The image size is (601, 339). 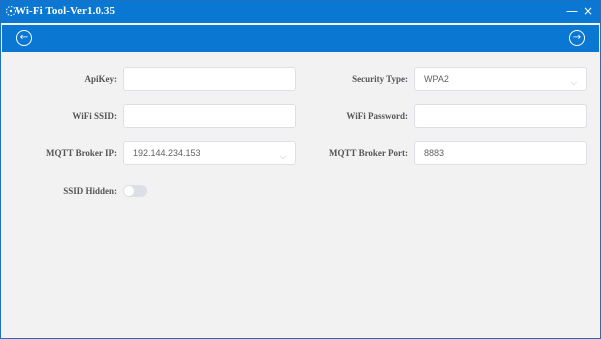 What do you see at coordinates (500, 116) in the screenshot?
I see `wifi-password-input` at bounding box center [500, 116].